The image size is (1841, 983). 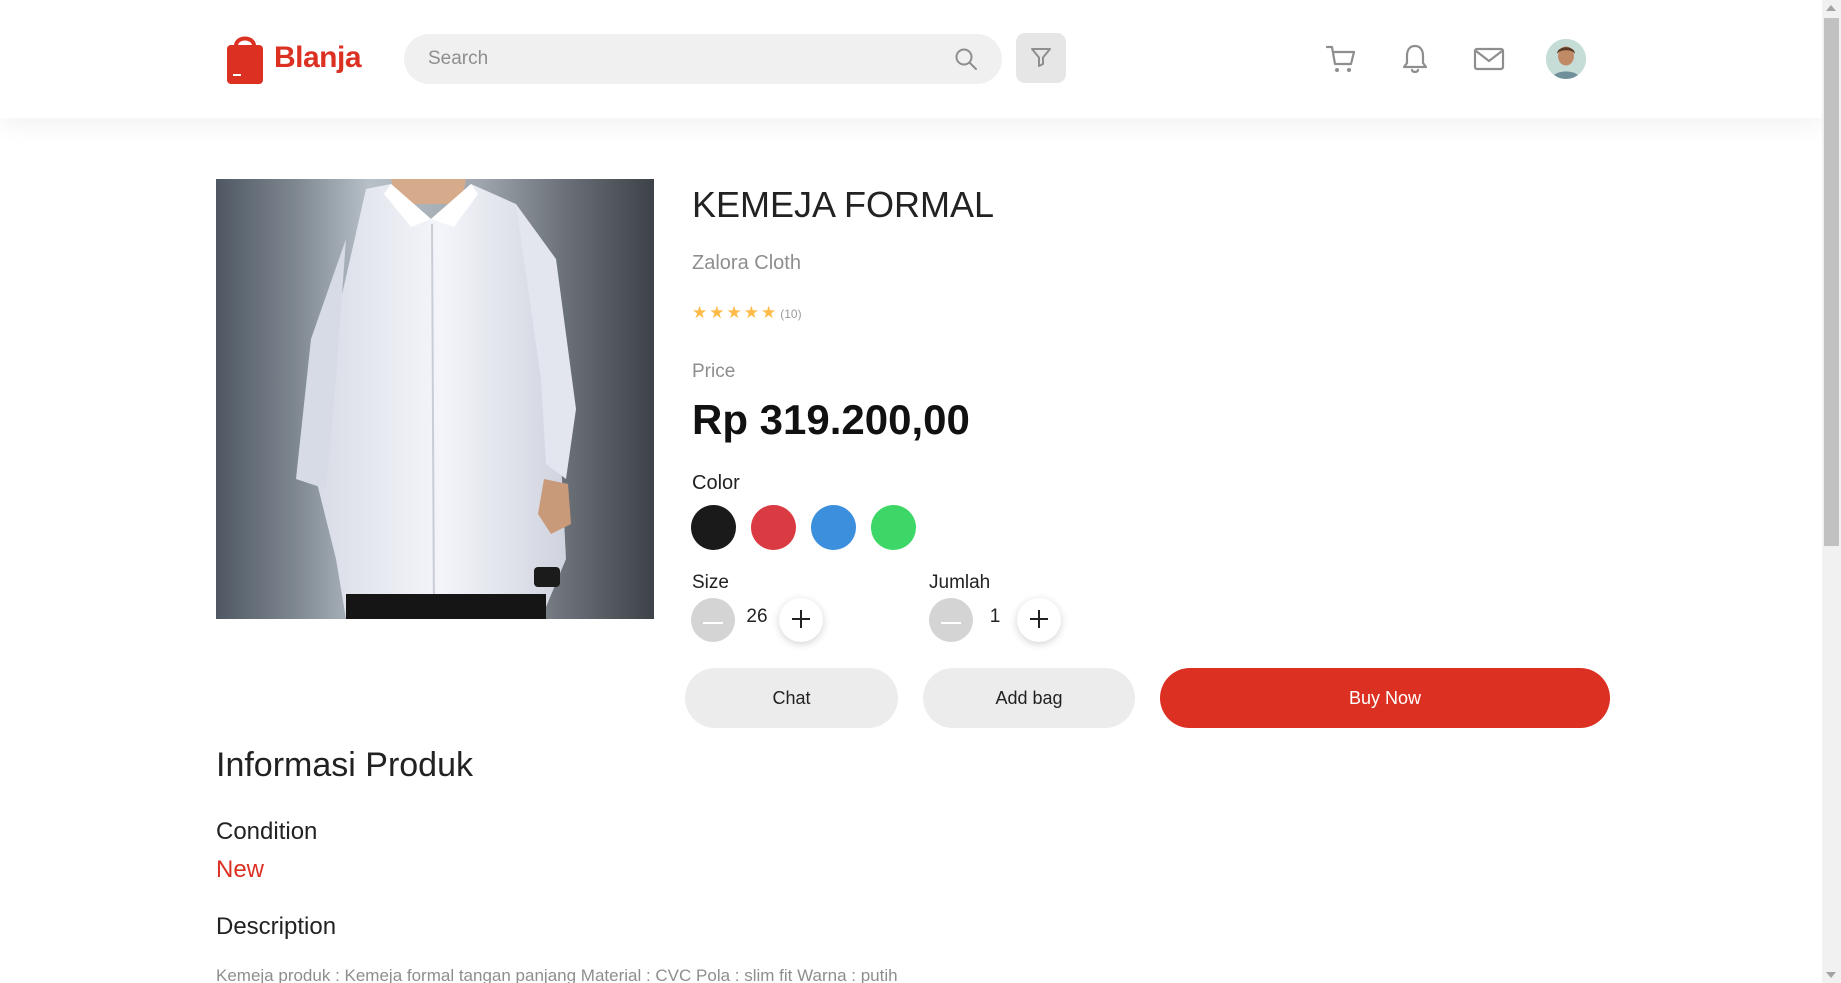 I want to click on product-rating: ★ ★ ★ ★ ★ (10), so click(x=747, y=313).